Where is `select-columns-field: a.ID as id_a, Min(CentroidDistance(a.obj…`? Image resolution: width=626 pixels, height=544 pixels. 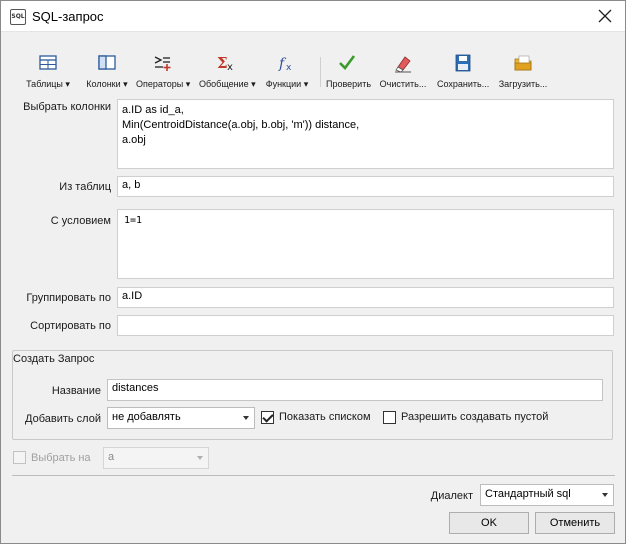
select-columns-field: a.ID as id_a, Min(CentroidDistance(a.obj… is located at coordinates (365, 134).